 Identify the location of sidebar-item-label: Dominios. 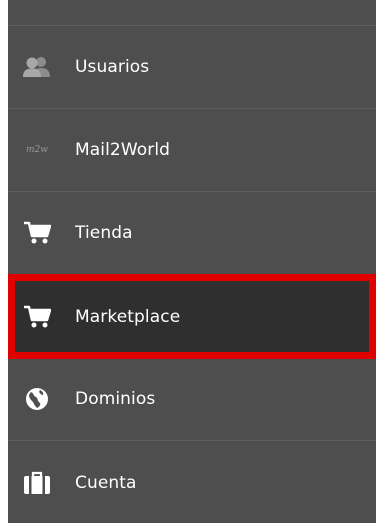
(115, 399).